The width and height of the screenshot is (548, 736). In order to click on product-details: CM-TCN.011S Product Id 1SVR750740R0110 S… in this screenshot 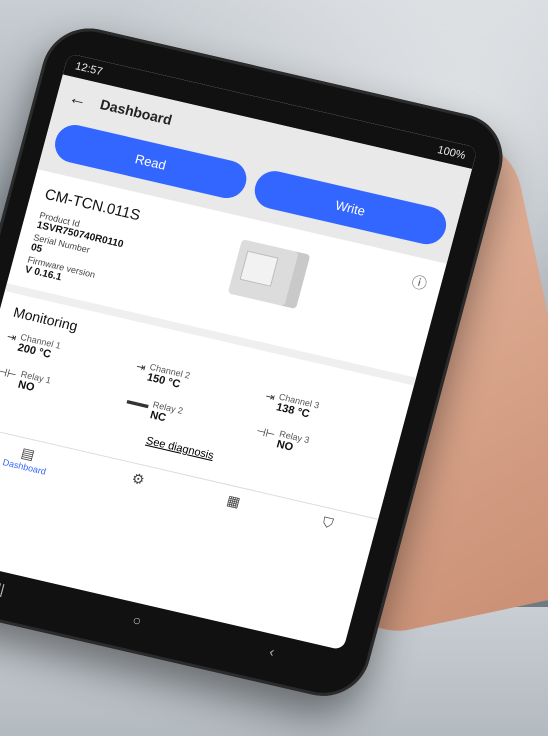, I will do `click(83, 242)`.